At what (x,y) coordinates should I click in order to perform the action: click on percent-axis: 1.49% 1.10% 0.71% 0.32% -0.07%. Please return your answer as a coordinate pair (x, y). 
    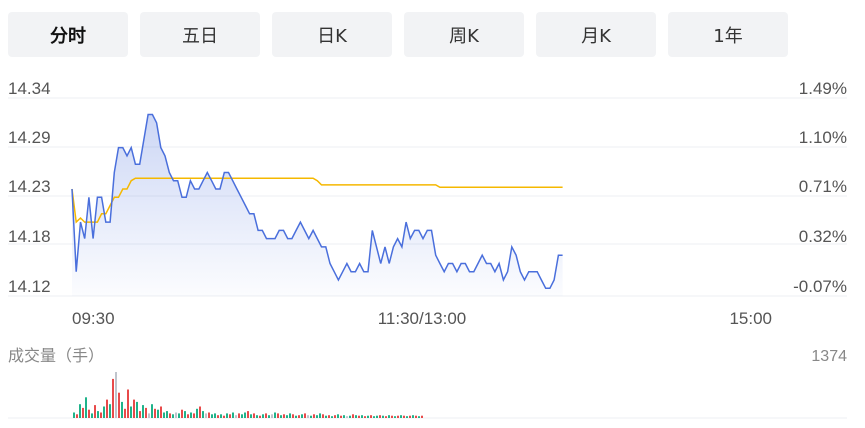
    Looking at the image, I should click on (820, 187).